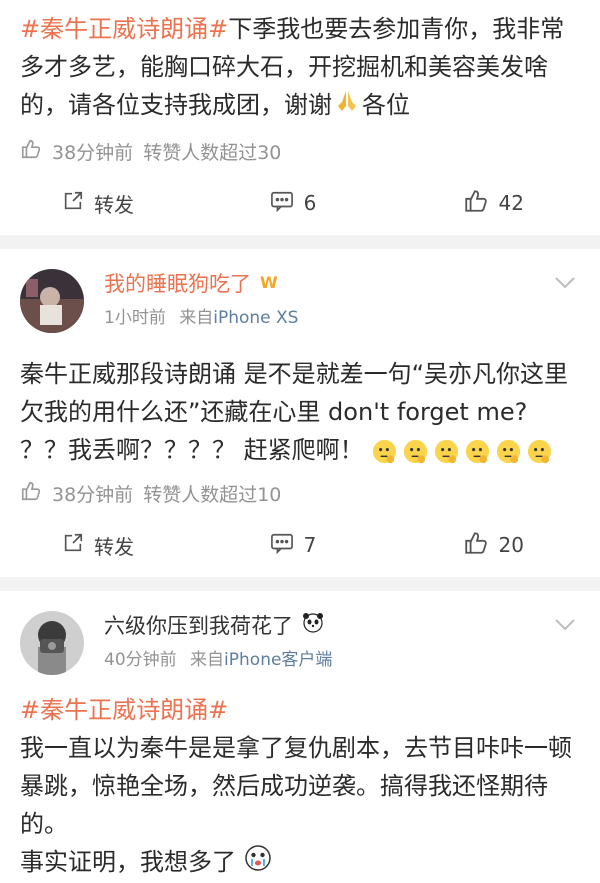 The image size is (600, 883). I want to click on post-text-tail: 各位, so click(386, 105).